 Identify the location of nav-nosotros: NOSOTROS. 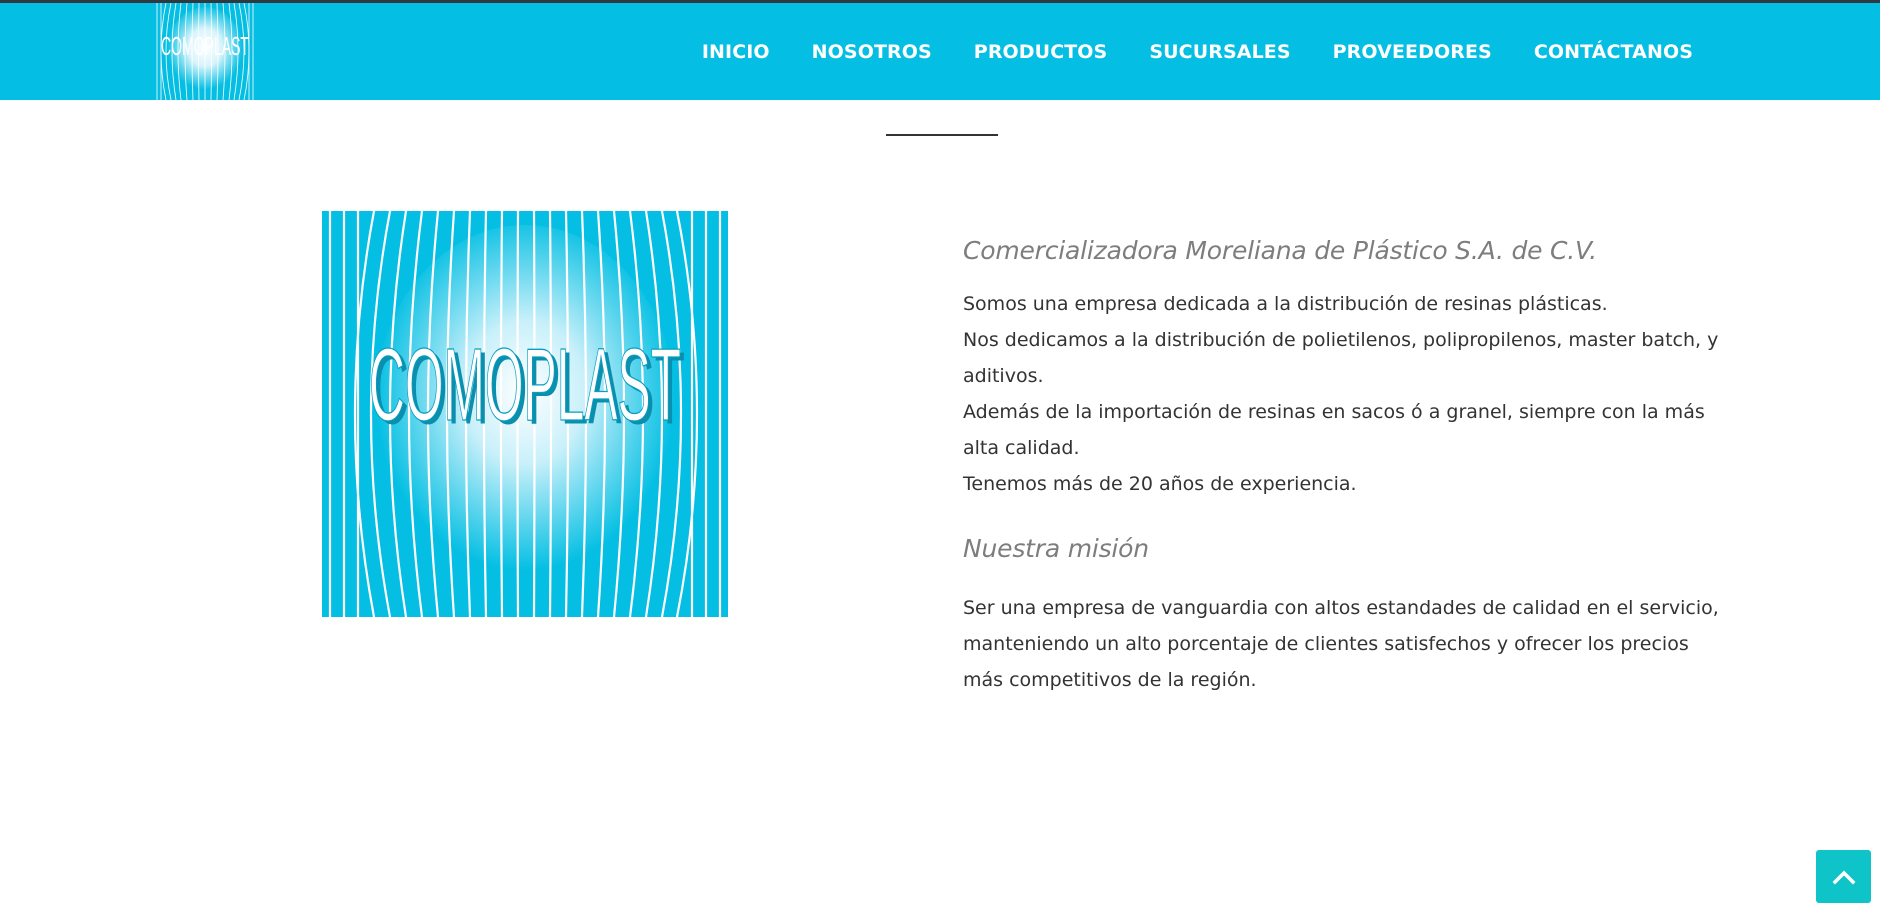
(872, 52).